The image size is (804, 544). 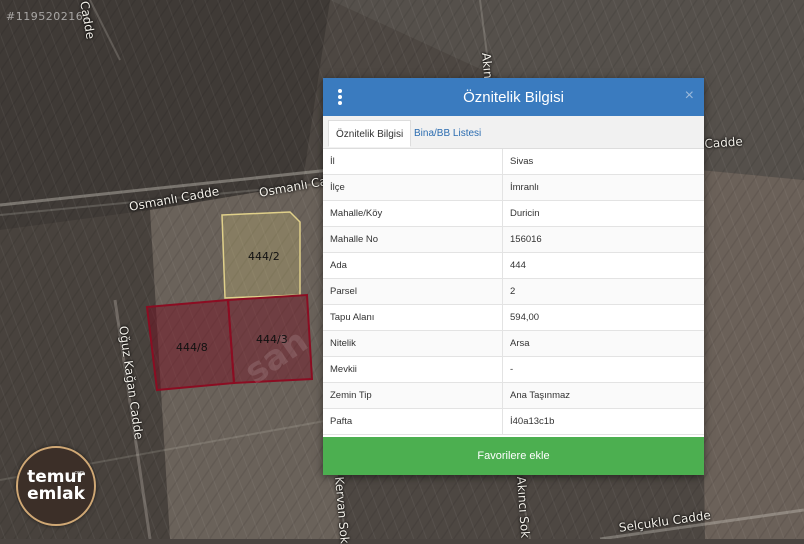 I want to click on table-row: Parsel 2, so click(x=513, y=291).